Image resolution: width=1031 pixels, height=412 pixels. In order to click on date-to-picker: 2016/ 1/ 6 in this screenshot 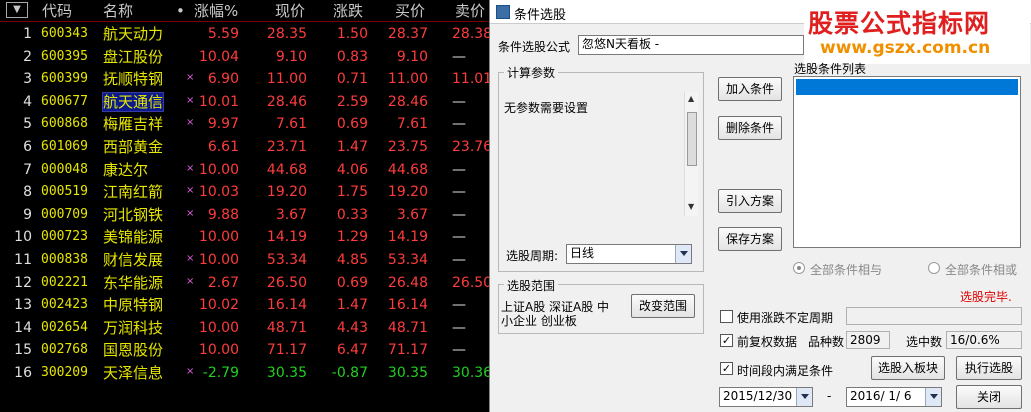, I will do `click(894, 397)`.